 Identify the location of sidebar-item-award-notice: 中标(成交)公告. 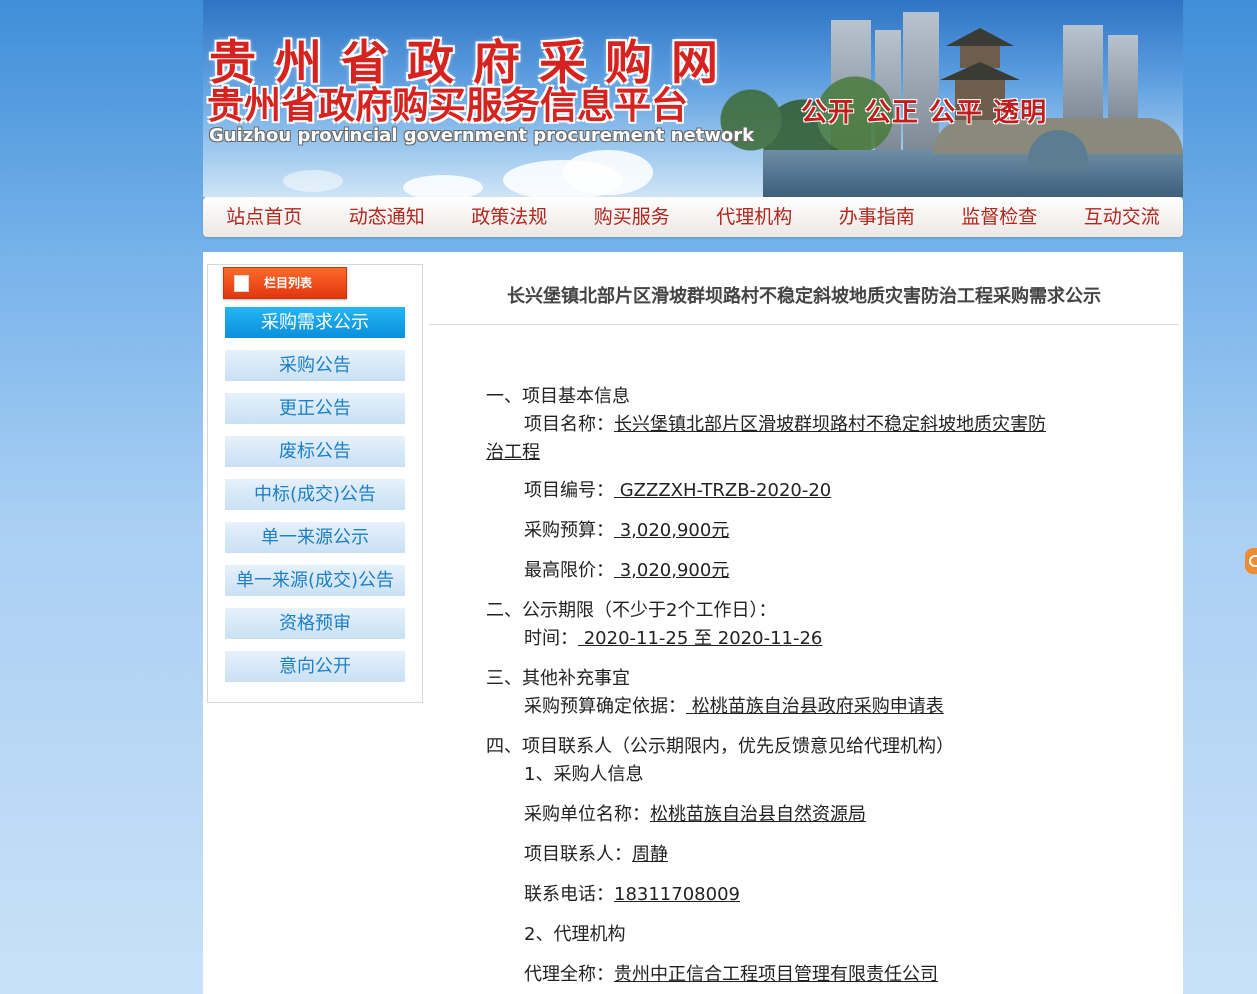
(315, 494).